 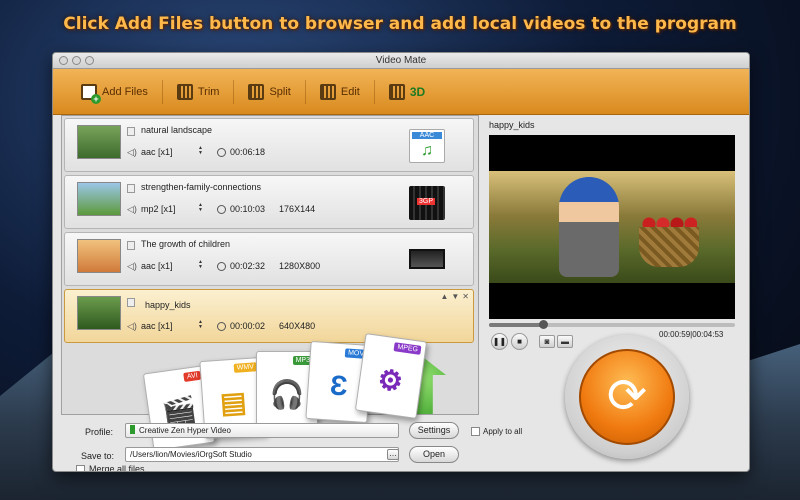 I want to click on open-button: Open, so click(x=434, y=454).